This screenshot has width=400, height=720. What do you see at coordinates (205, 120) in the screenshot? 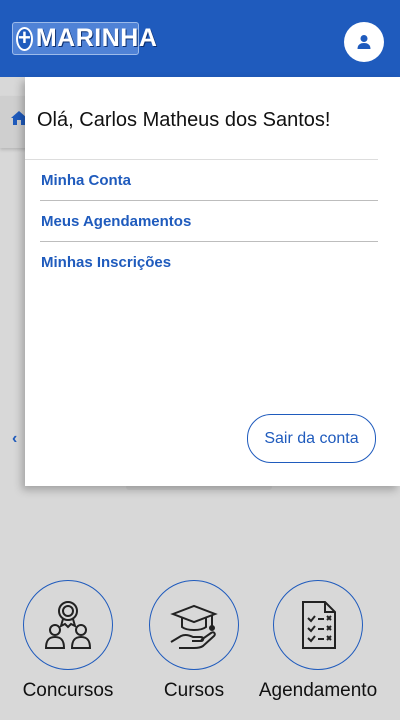
I see `user-name: Carlos Matheus dos Santos!` at bounding box center [205, 120].